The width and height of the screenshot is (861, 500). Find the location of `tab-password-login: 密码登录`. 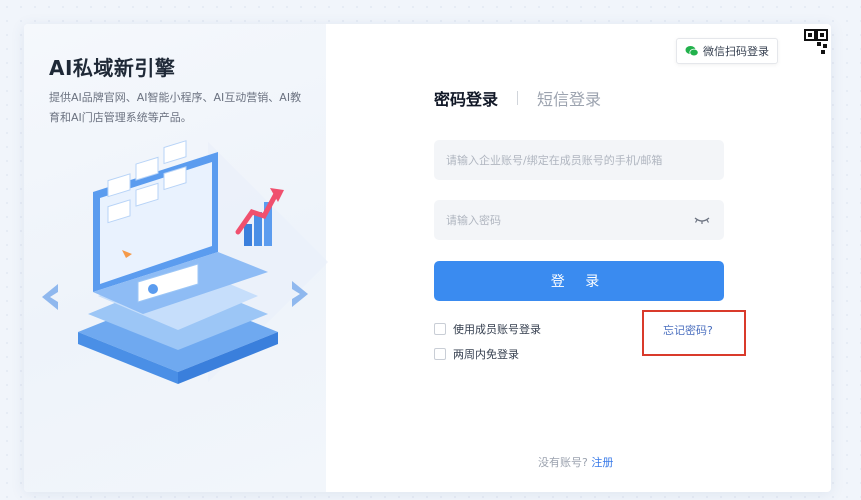

tab-password-login: 密码登录 is located at coordinates (466, 98).